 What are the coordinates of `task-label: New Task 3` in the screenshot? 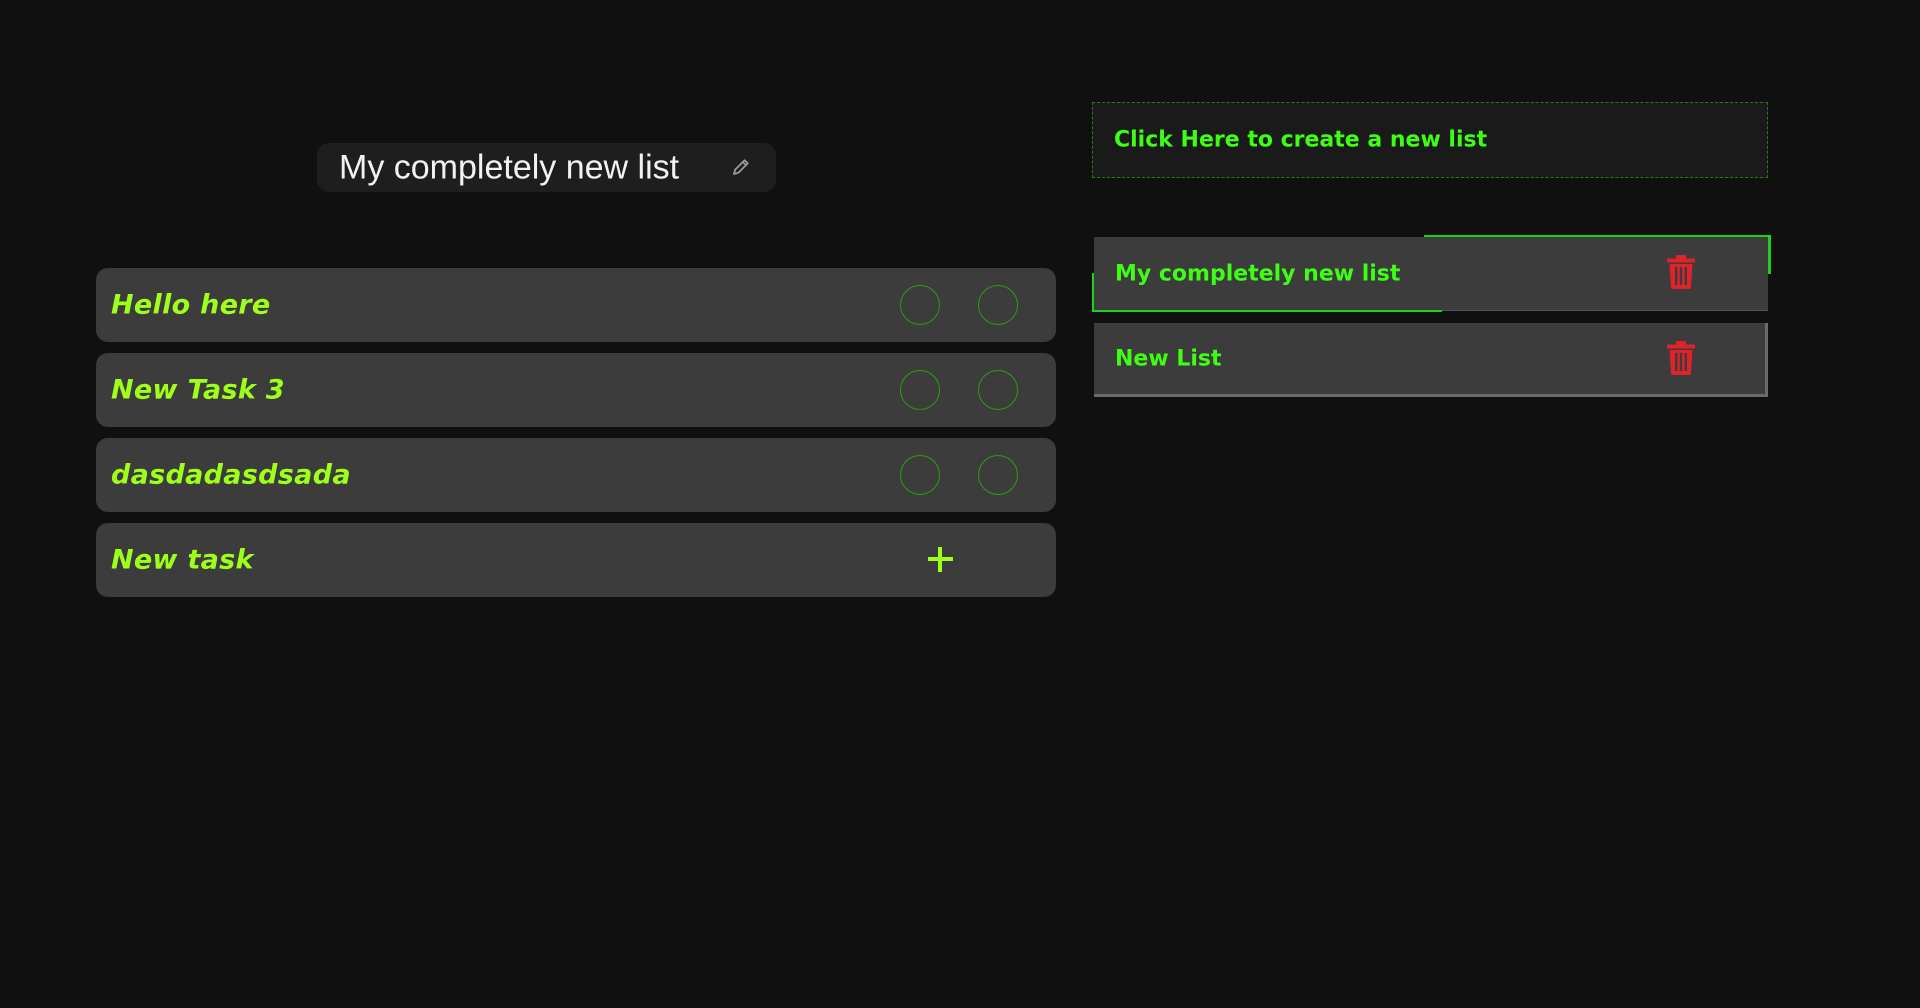 It's located at (198, 390).